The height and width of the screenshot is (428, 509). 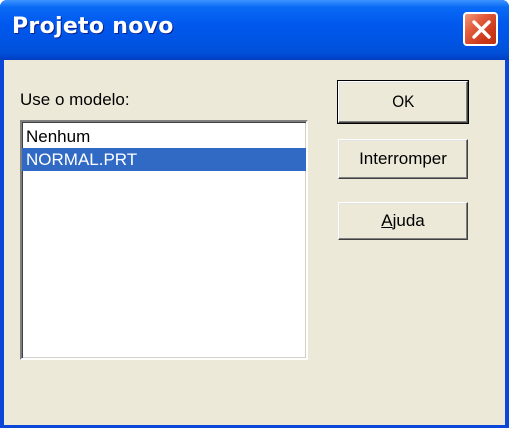 I want to click on close-button, so click(x=480, y=29).